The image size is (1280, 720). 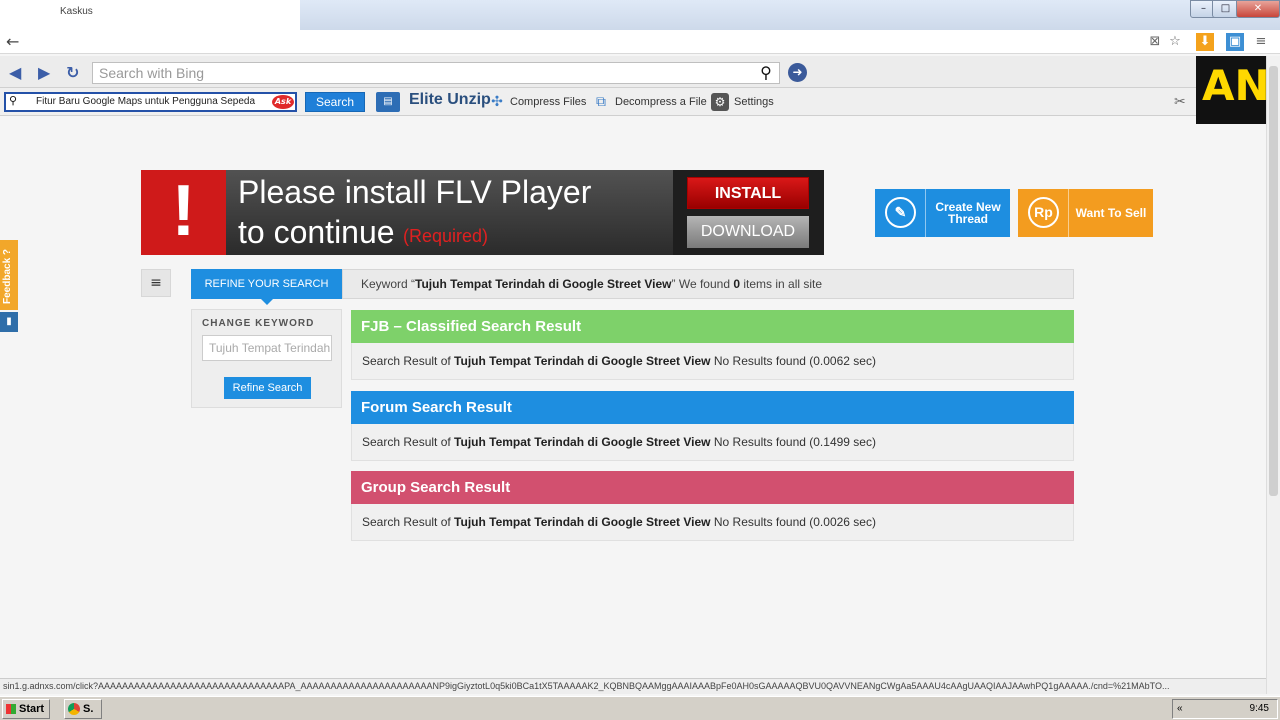 I want to click on gear-icon: ⚙, so click(x=720, y=102).